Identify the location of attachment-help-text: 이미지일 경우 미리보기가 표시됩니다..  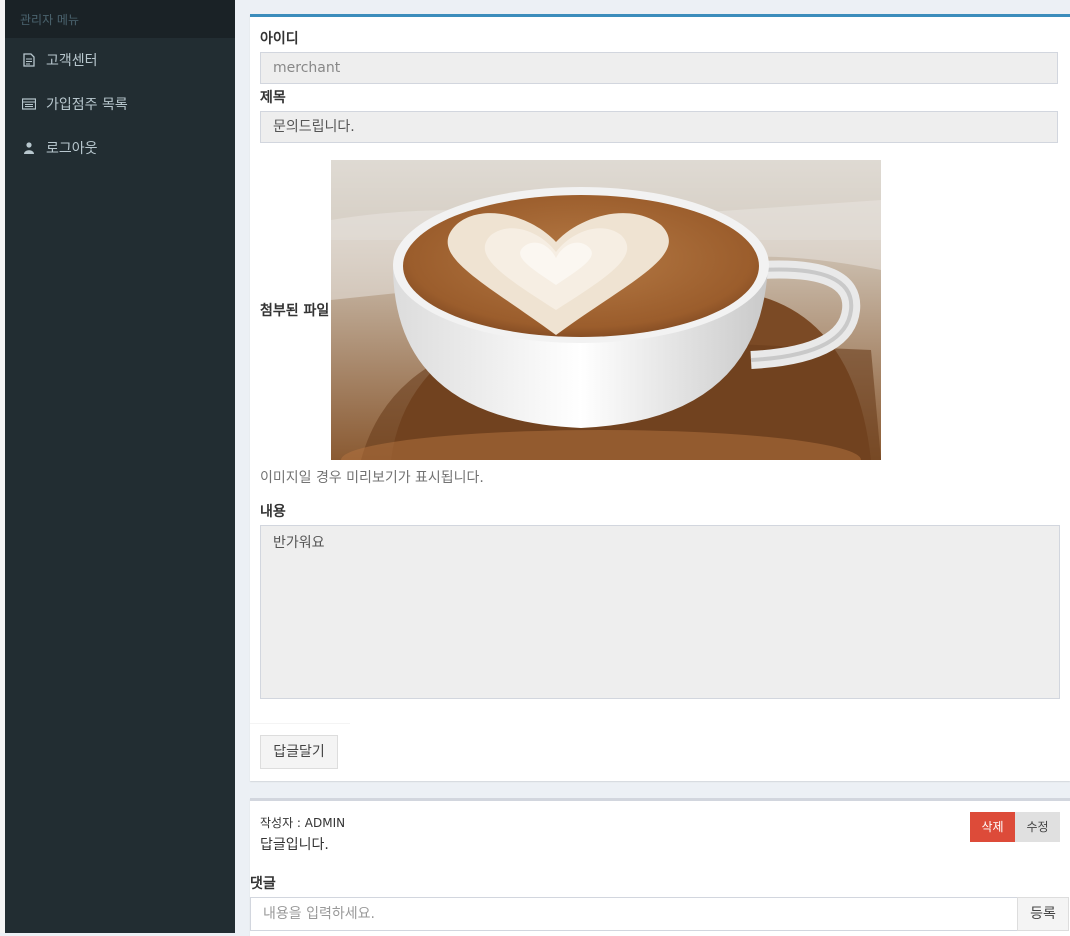
(372, 478).